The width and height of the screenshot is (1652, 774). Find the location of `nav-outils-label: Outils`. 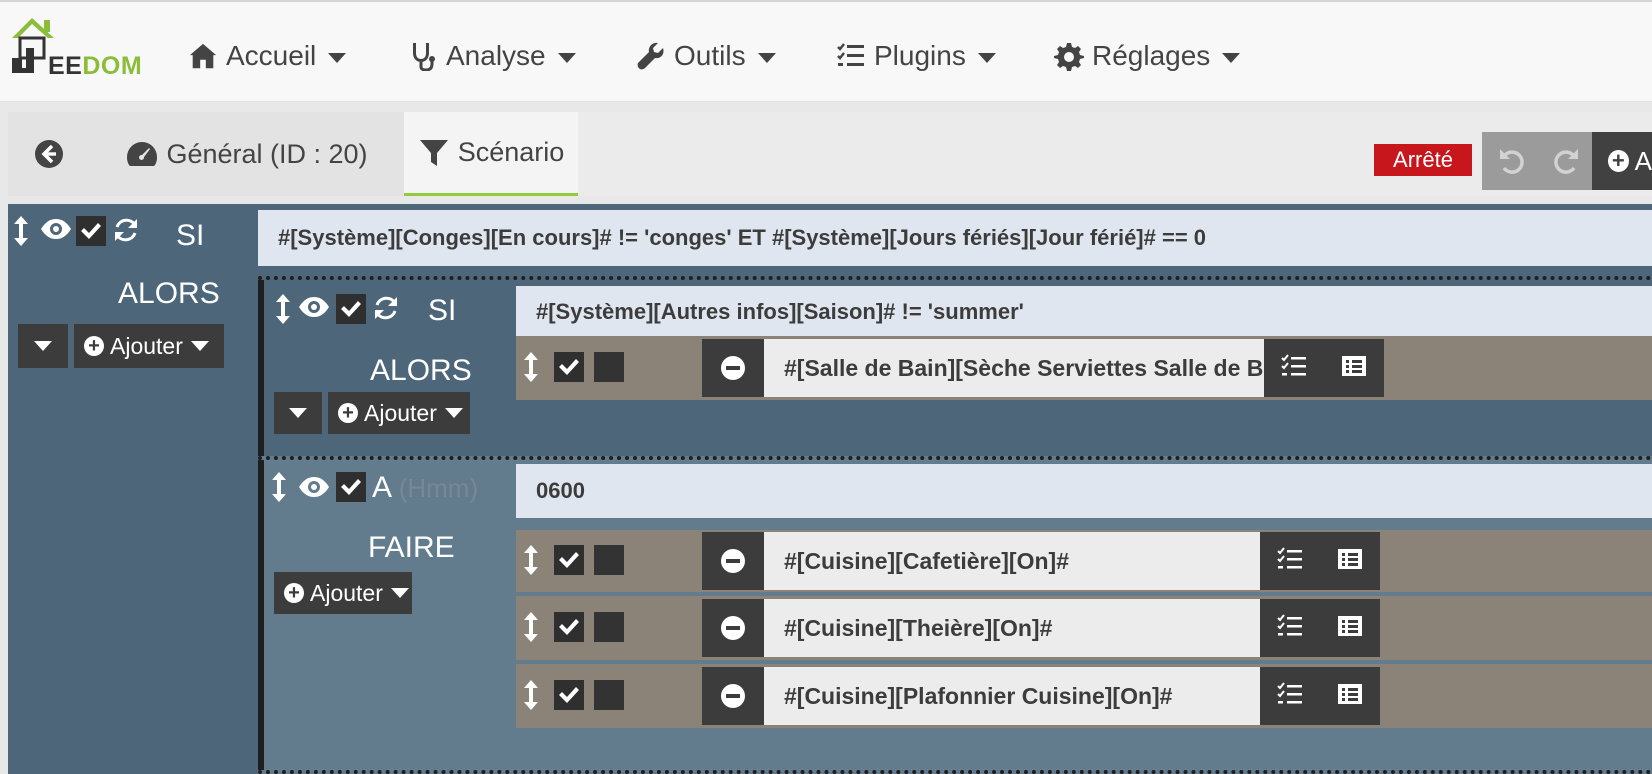

nav-outils-label: Outils is located at coordinates (710, 55).